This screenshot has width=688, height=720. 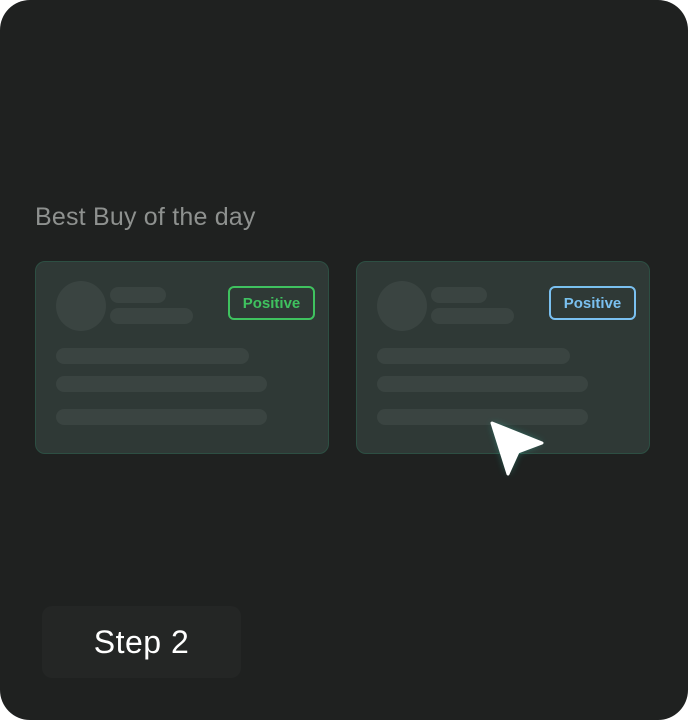 I want to click on product-card: Positive, so click(x=182, y=357).